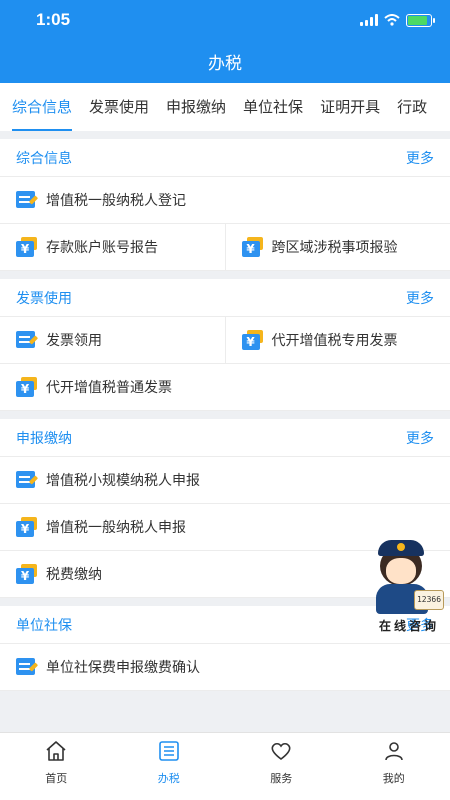 This screenshot has height=800, width=450. I want to click on mascot-face, so click(401, 571).